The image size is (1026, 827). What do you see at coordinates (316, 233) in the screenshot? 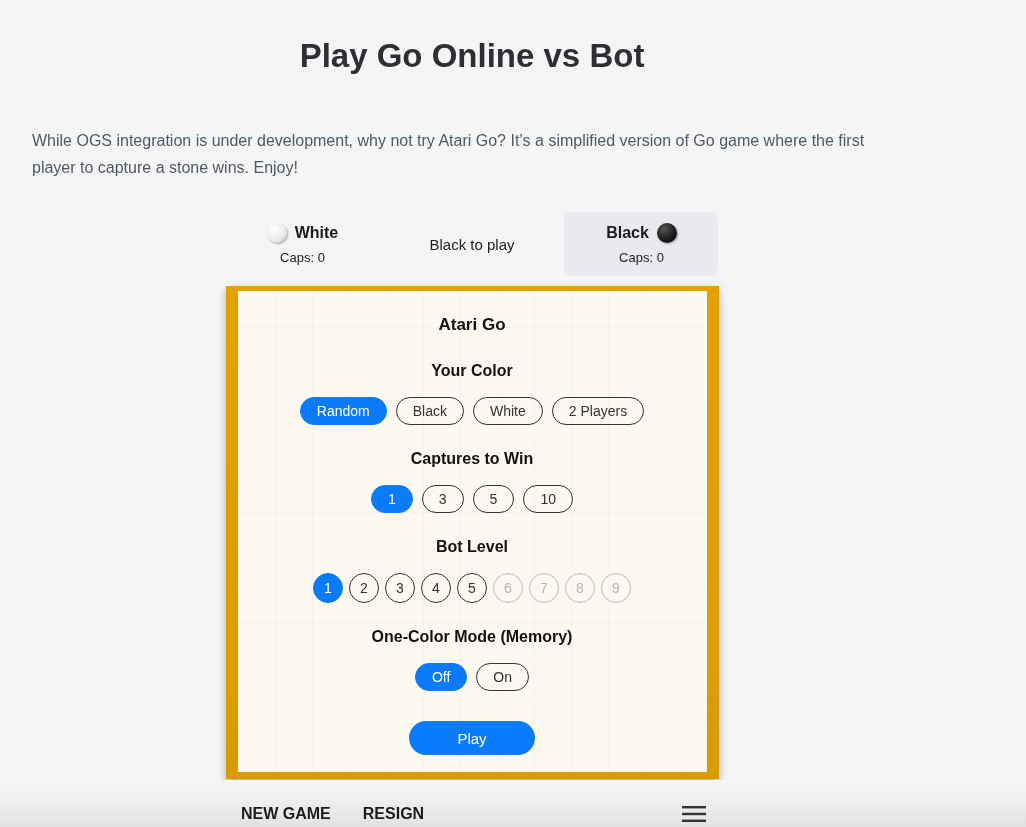
I see `player-name: White` at bounding box center [316, 233].